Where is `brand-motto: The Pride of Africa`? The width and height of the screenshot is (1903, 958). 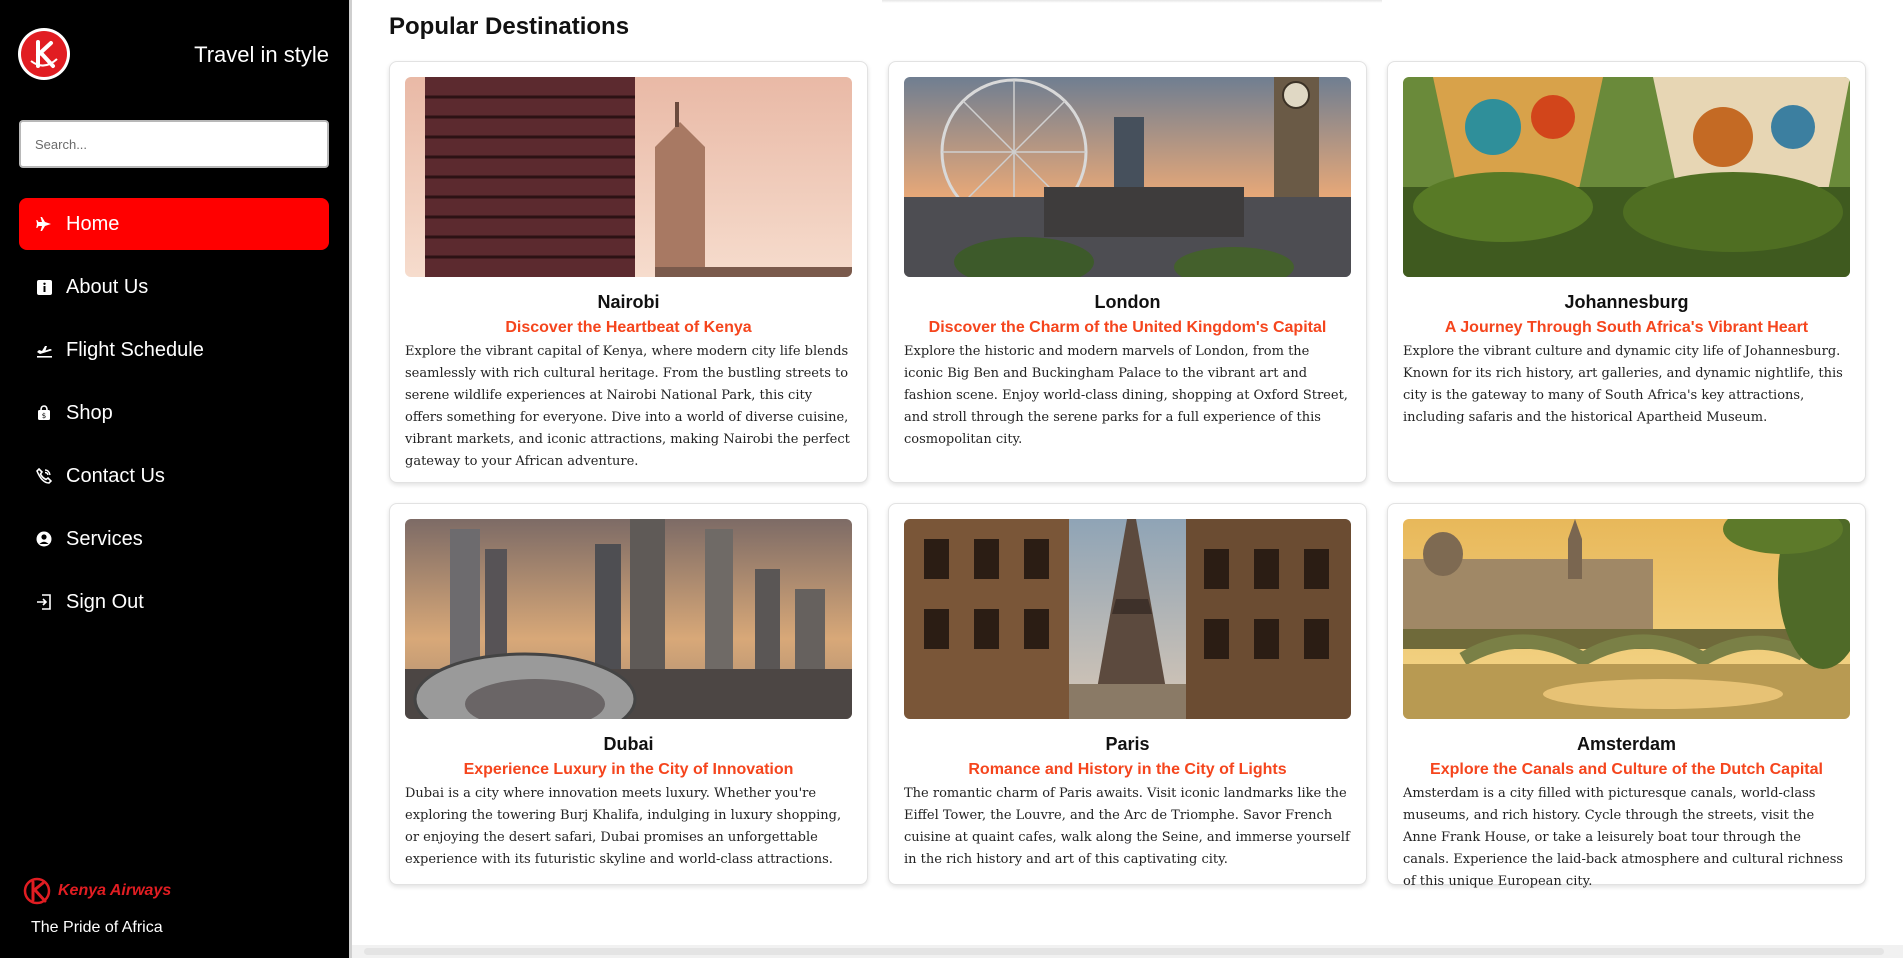
brand-motto: The Pride of Africa is located at coordinates (97, 927).